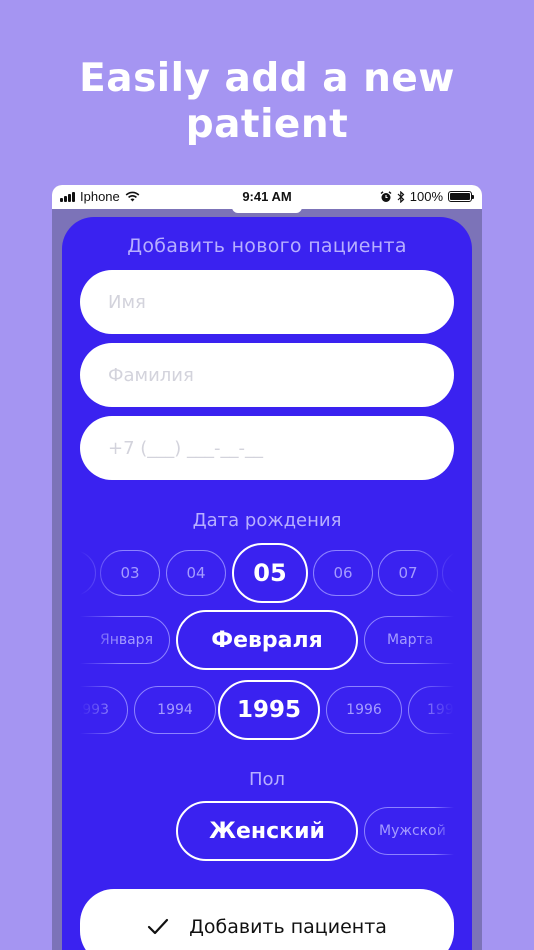 Image resolution: width=534 pixels, height=950 pixels. Describe the element at coordinates (409, 640) in the screenshot. I see `month-option: Марта` at that location.